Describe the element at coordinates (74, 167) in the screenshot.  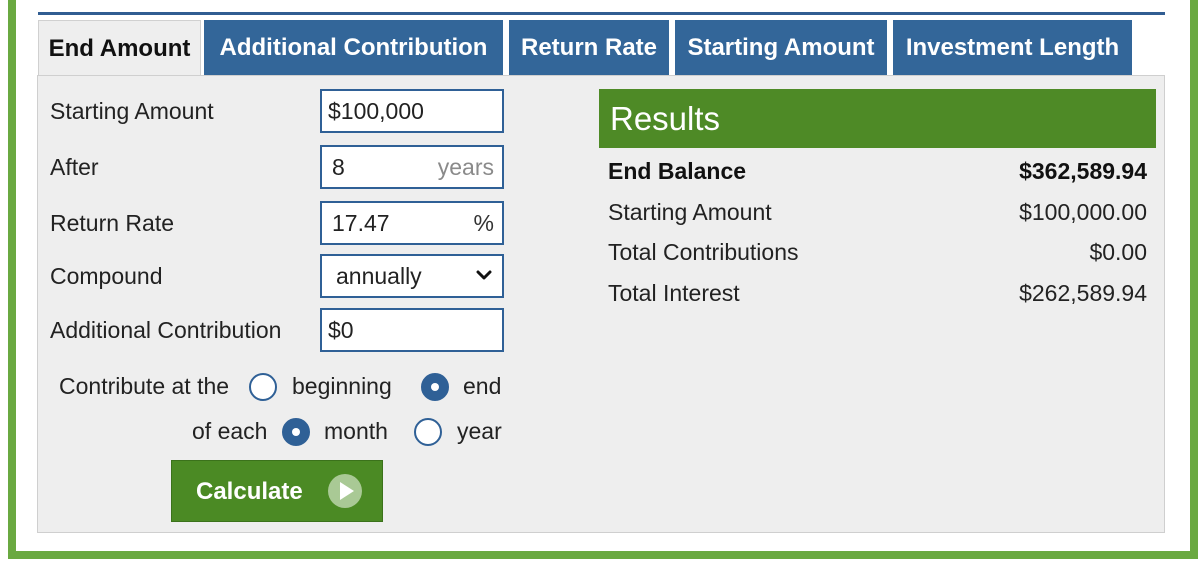
I see `after-label: After` at that location.